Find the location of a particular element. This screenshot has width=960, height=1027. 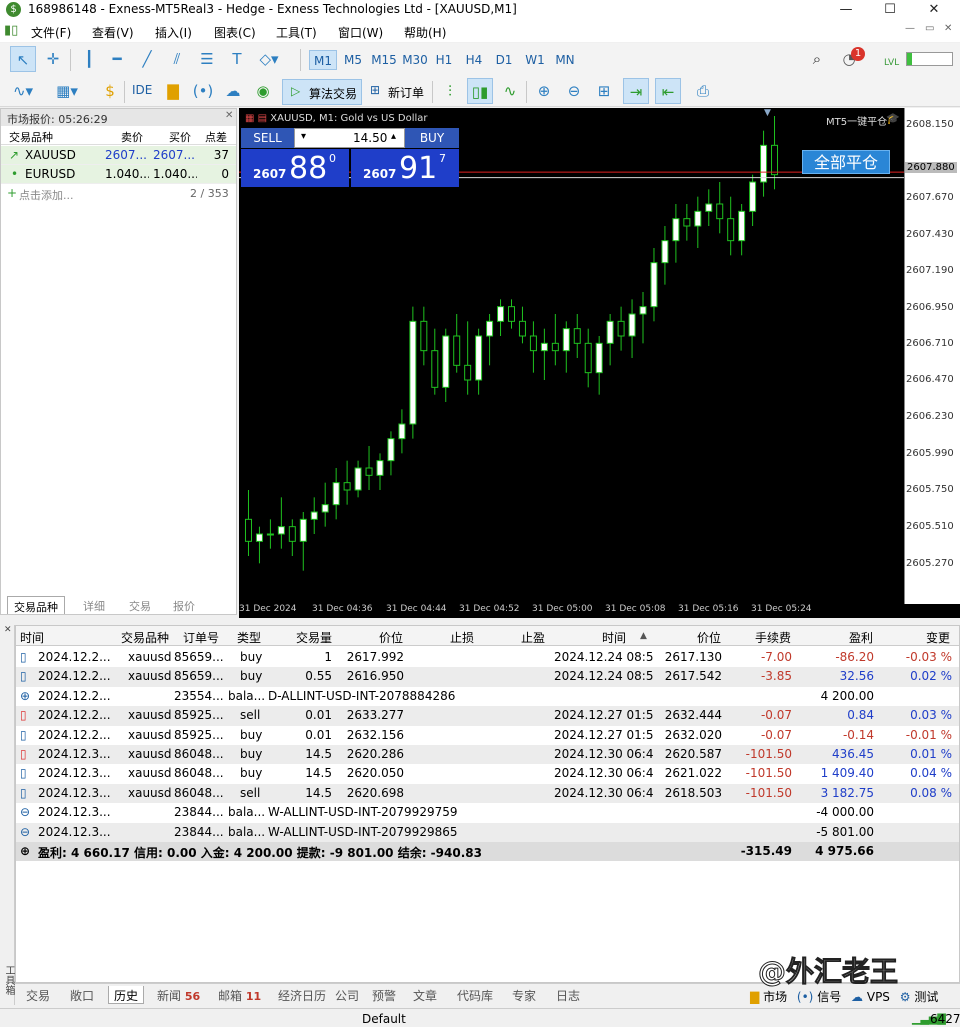

toolbox-tab: 历史 is located at coordinates (126, 995).